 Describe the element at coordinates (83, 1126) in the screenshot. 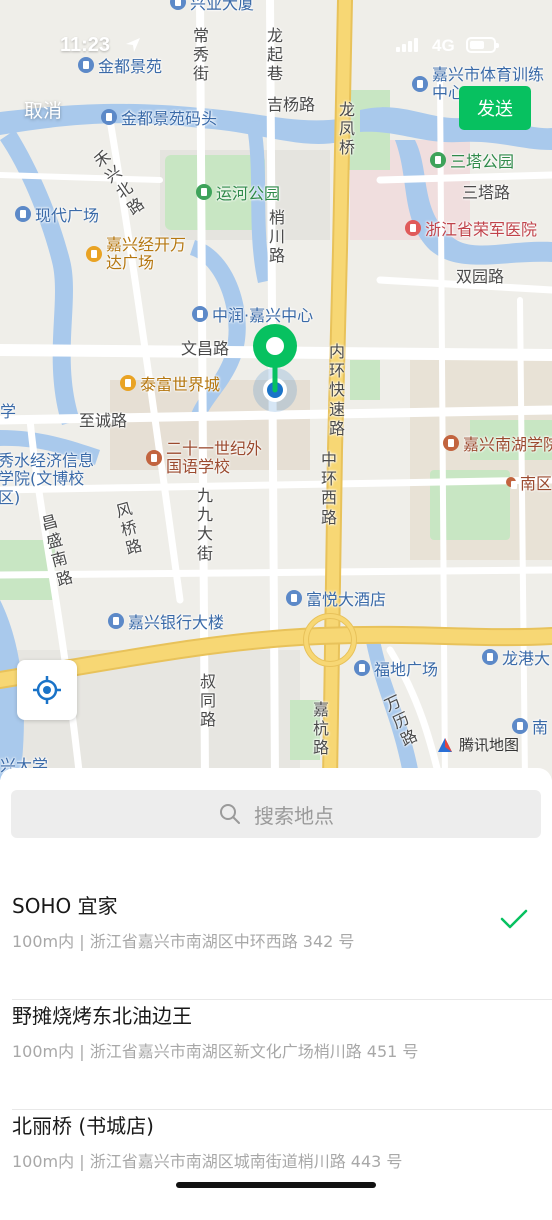

I see `place-name: 北丽桥 (书城店)` at that location.